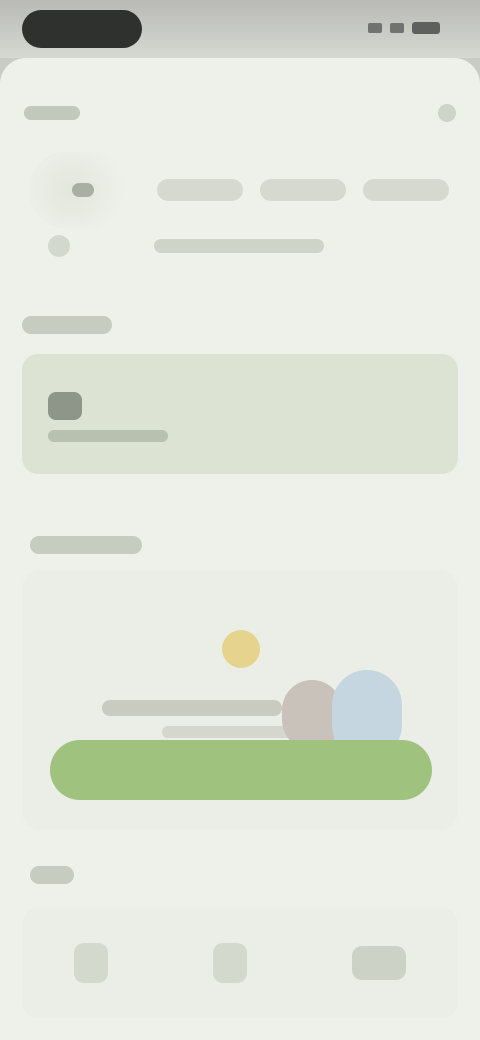 This screenshot has width=480, height=1040. Describe the element at coordinates (108, 436) in the screenshot. I see `notice-text` at that location.